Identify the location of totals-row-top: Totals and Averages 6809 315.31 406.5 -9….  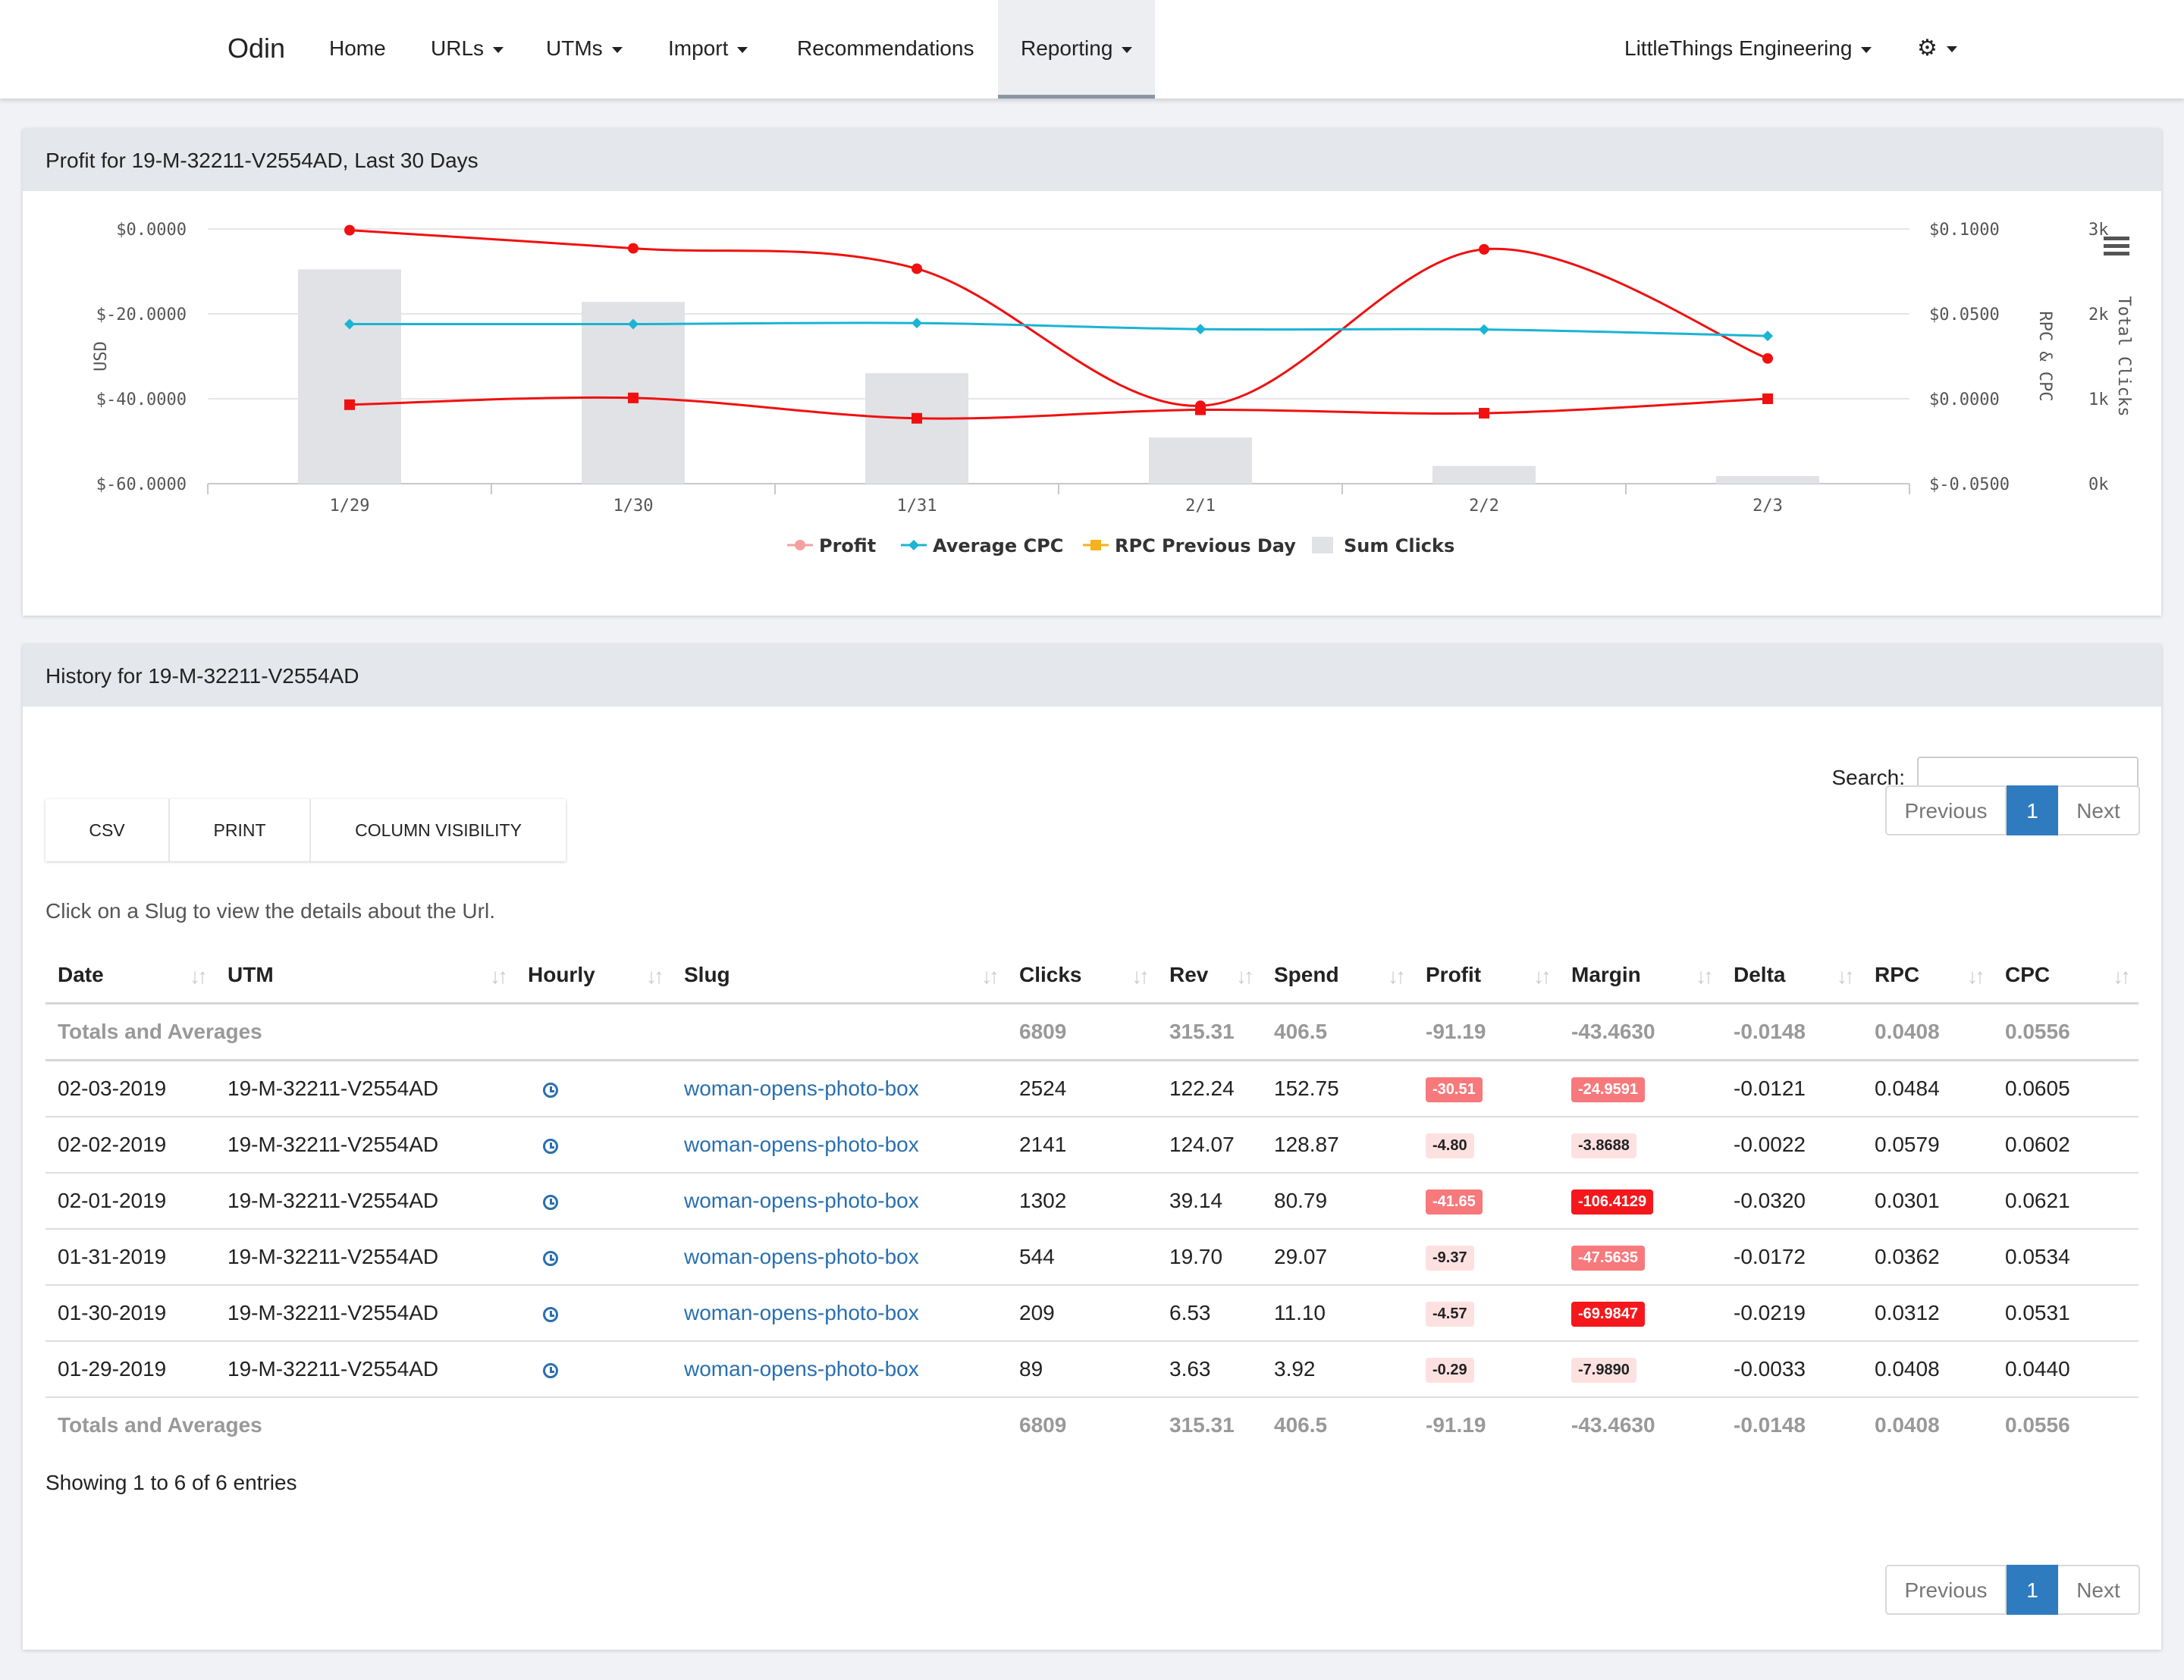
(1092, 1032).